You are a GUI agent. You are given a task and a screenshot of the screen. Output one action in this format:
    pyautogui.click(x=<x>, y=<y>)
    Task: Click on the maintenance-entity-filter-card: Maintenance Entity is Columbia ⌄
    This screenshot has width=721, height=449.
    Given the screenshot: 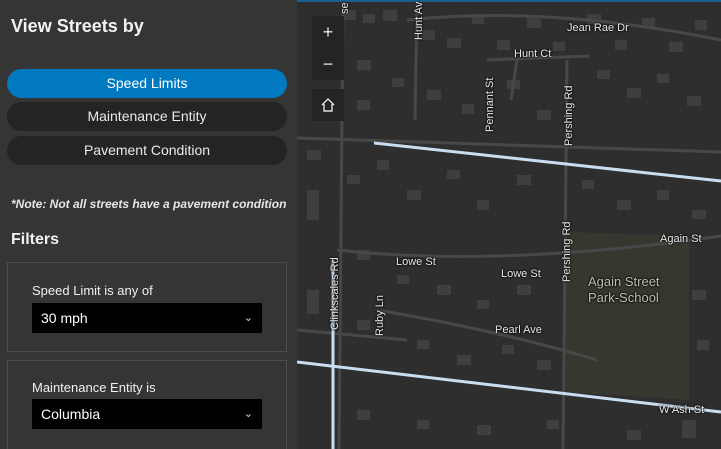 What is the action you would take?
    pyautogui.click(x=147, y=404)
    